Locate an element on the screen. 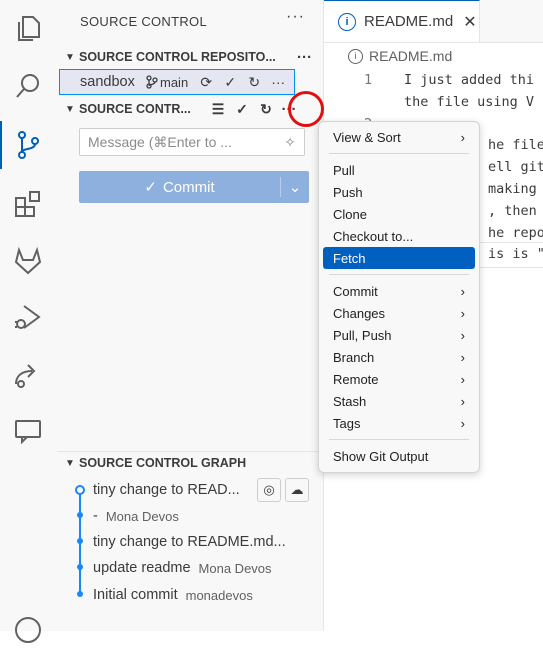 This screenshot has height=648, width=543. explorer-icon is located at coordinates (28, 28).